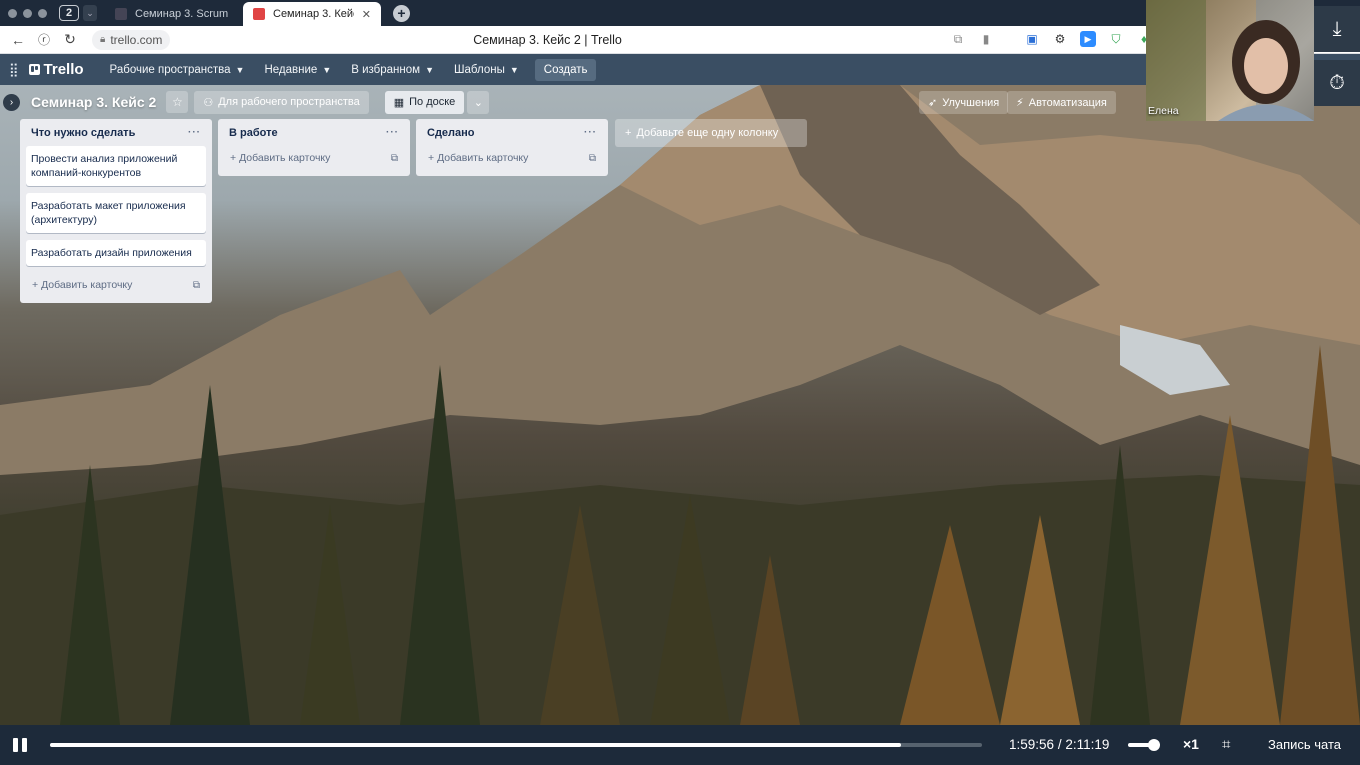  I want to click on list-done: Сделано ··· + Добавить карточку ⧉, so click(512, 147).